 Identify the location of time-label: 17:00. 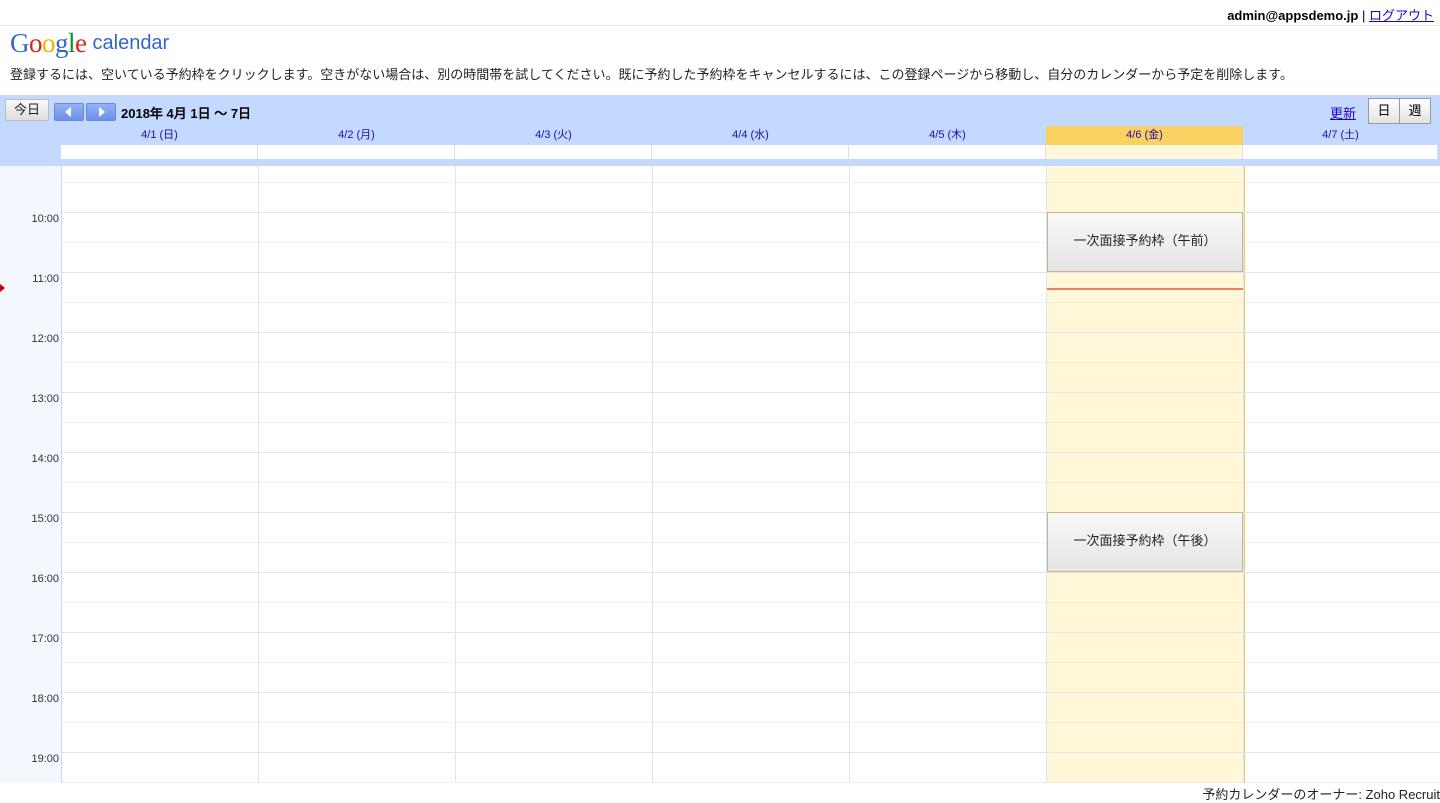
(45, 639).